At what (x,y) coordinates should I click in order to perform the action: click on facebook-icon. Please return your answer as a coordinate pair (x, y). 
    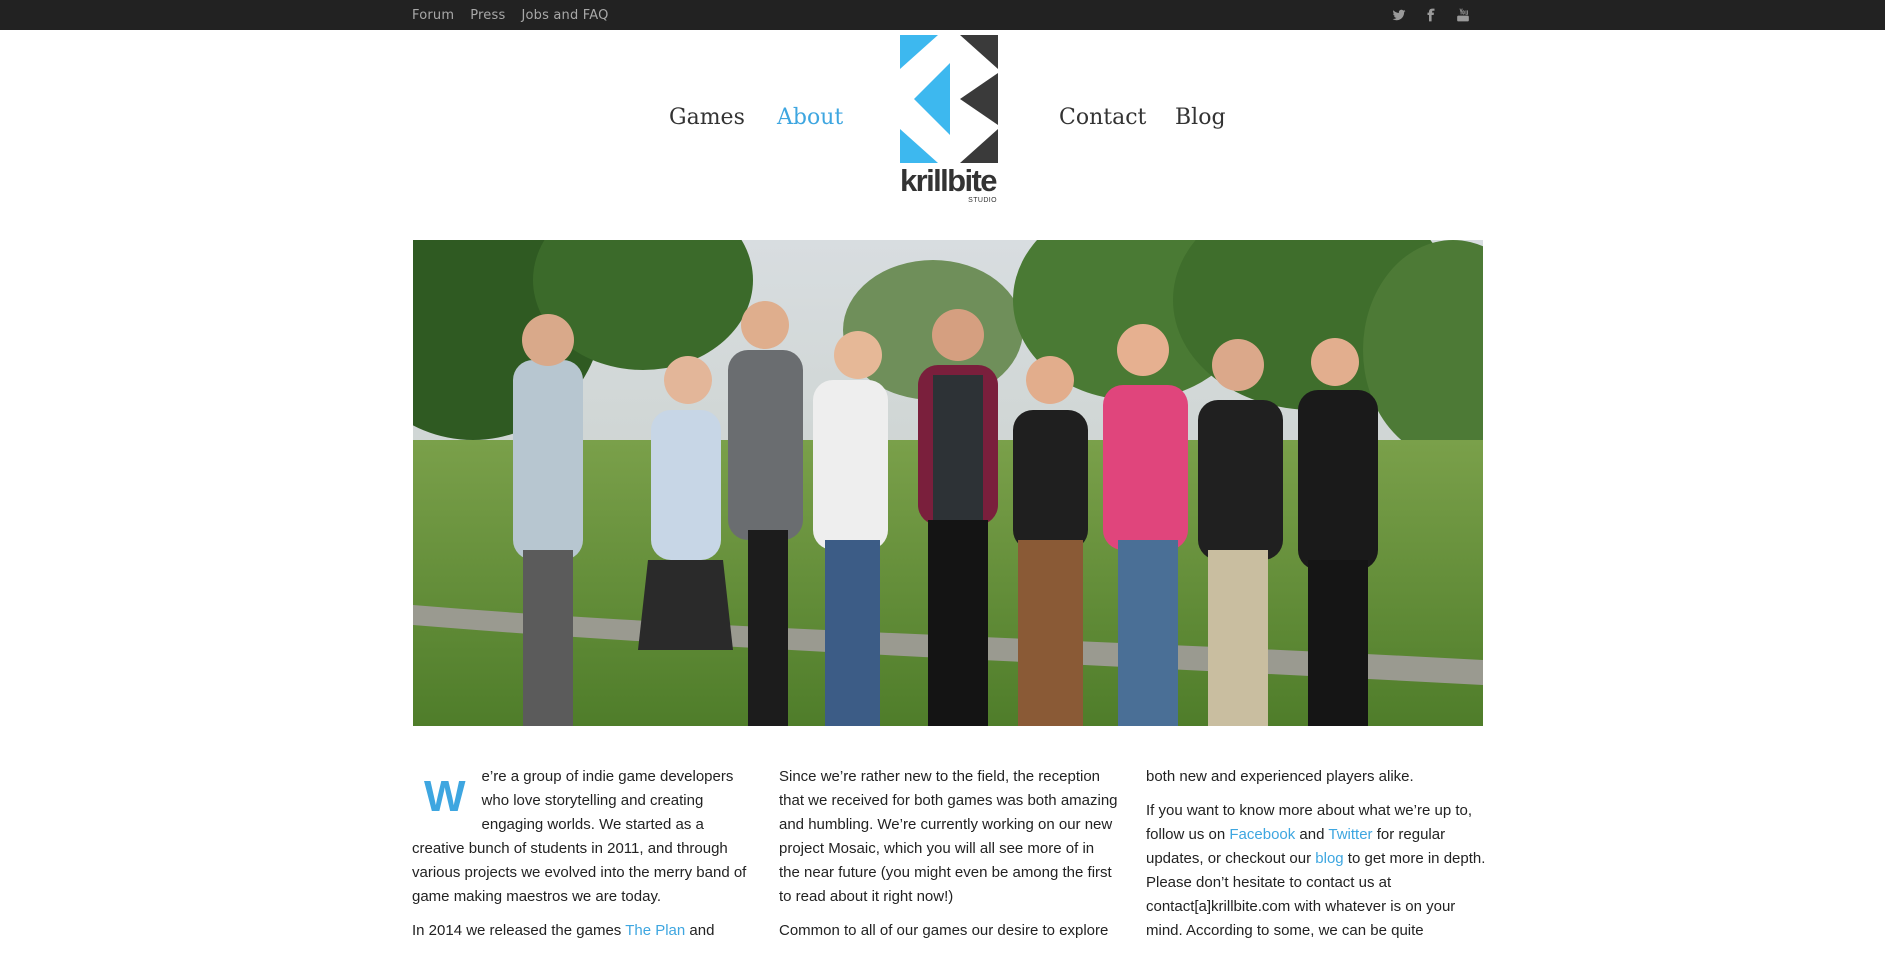
    Looking at the image, I should click on (1431, 15).